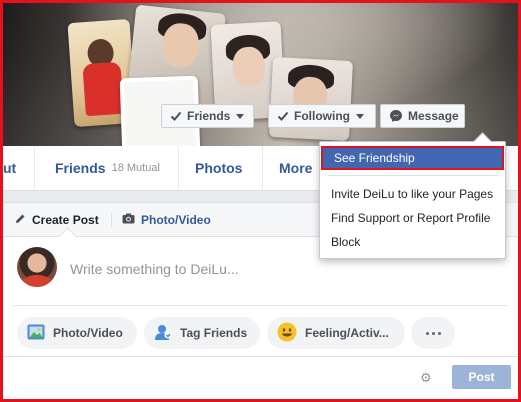  What do you see at coordinates (412, 242) in the screenshot?
I see `menu-item-block: Block` at bounding box center [412, 242].